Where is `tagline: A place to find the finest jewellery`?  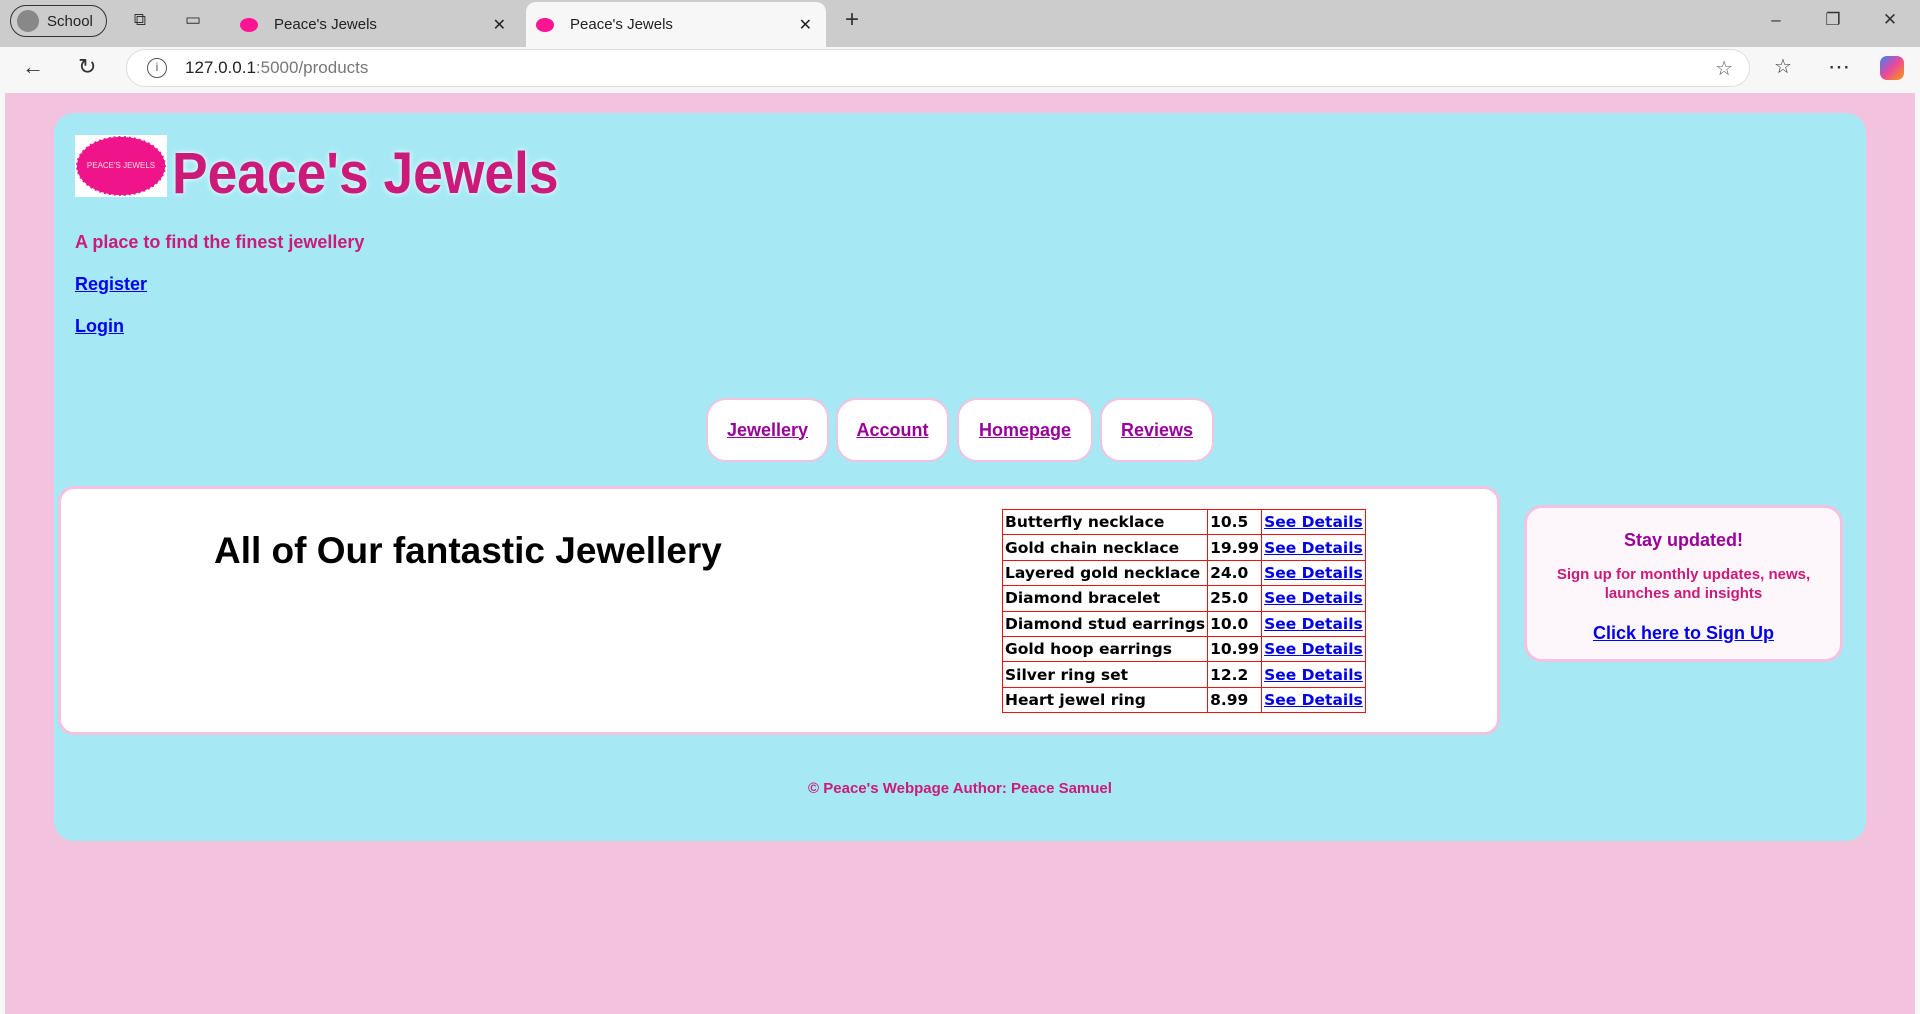
tagline: A place to find the finest jewellery is located at coordinates (220, 242).